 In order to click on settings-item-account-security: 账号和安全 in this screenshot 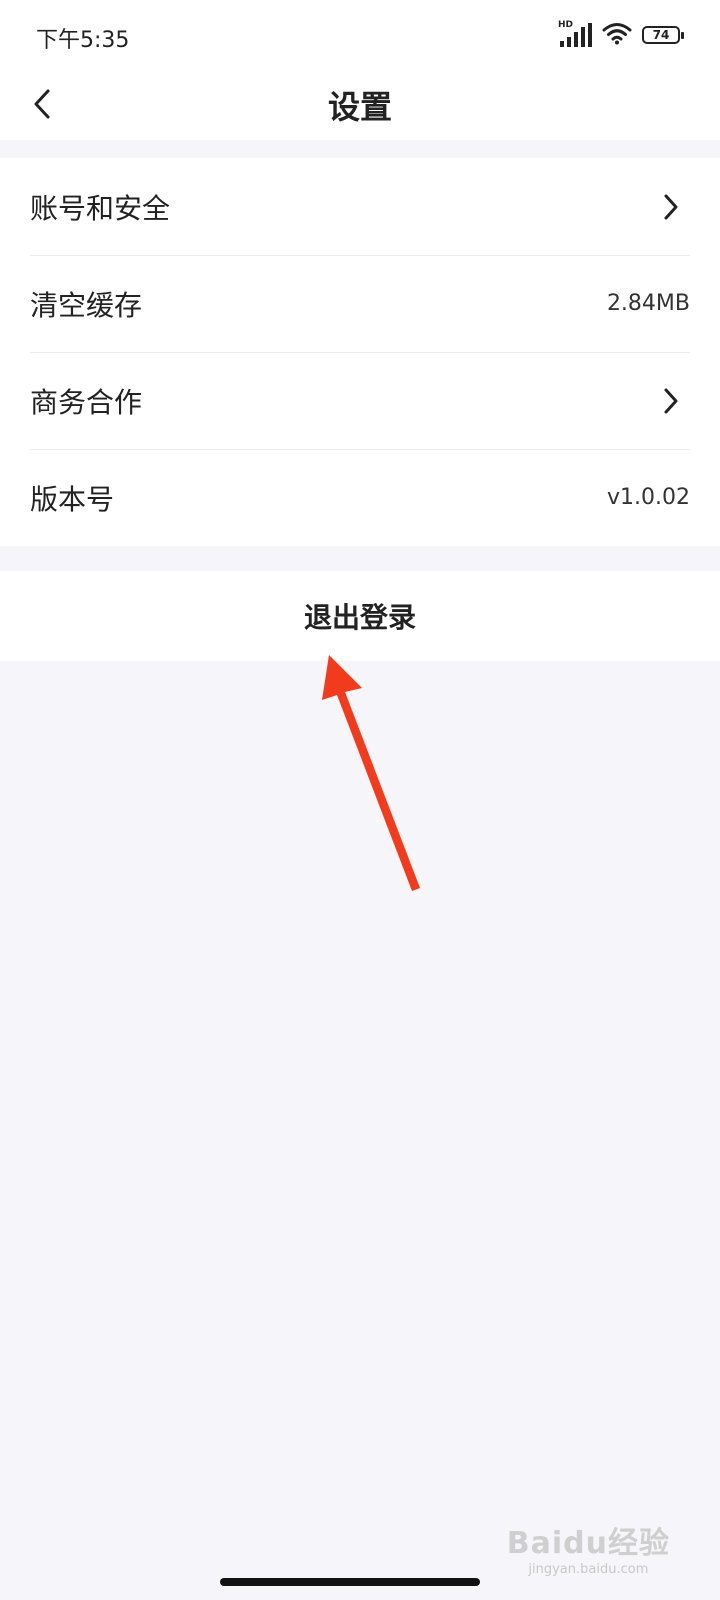, I will do `click(360, 206)`.